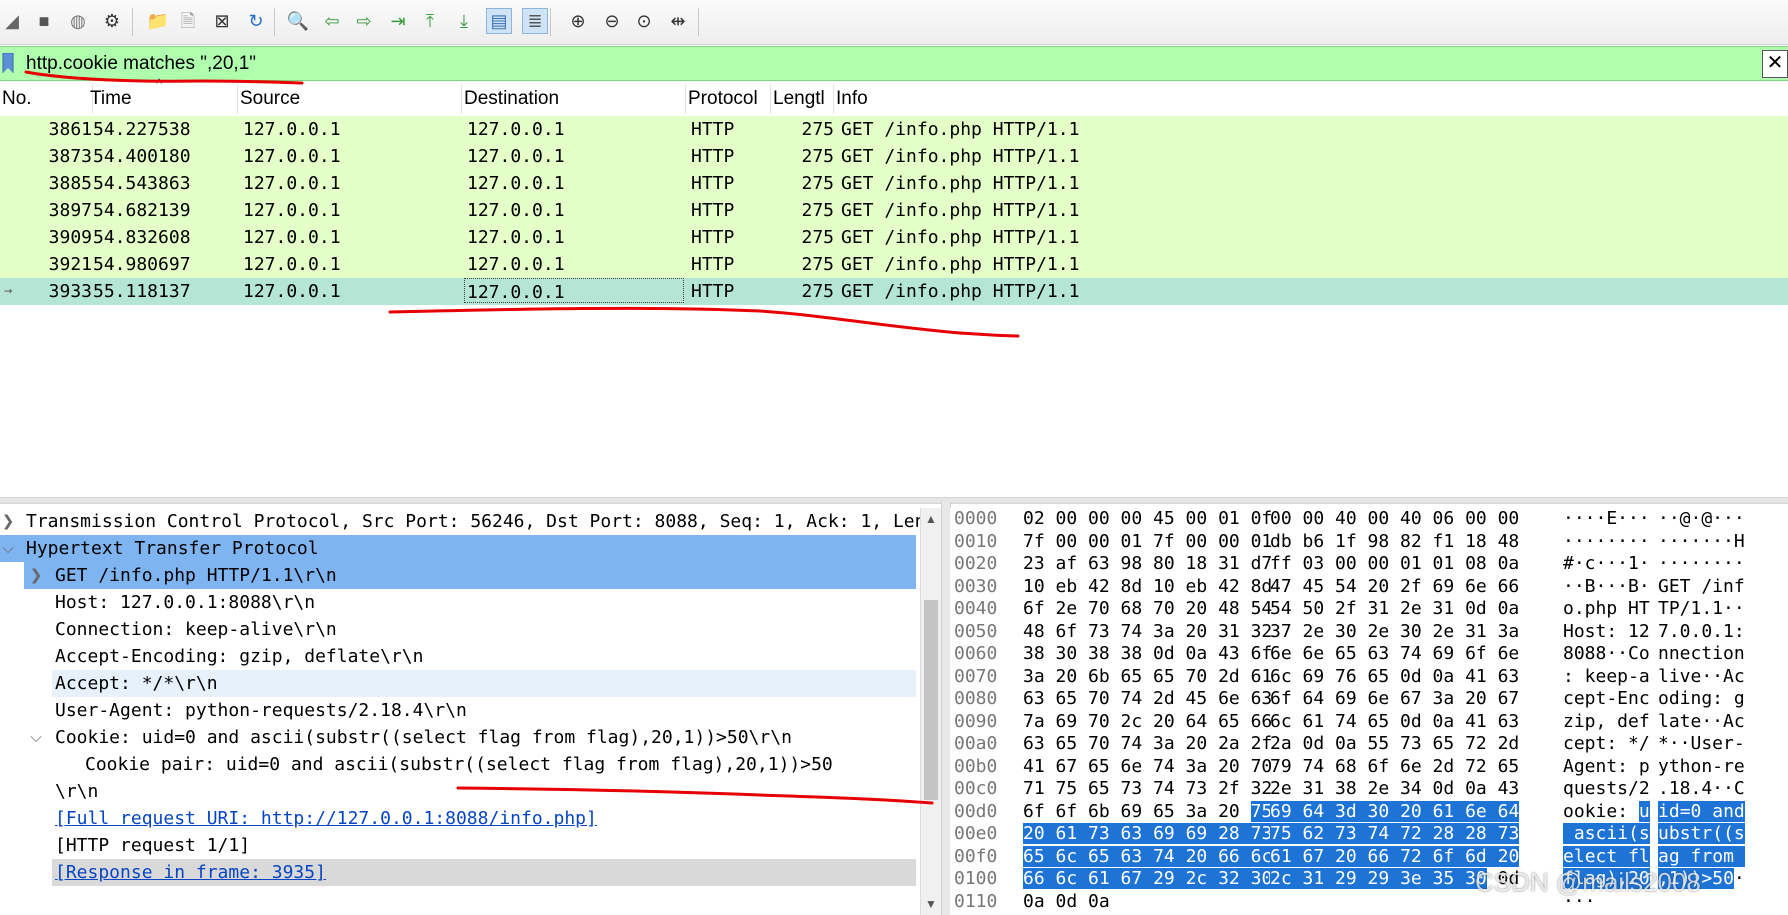  I want to click on hex-bytes: 20 61 73 63 69 69 28 73, so click(1148, 834).